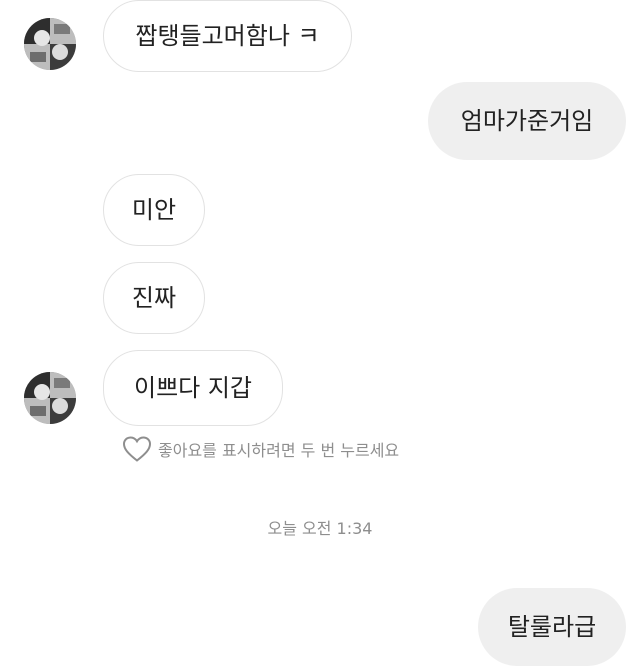 This screenshot has height=666, width=640. I want to click on double-tap-like-hint: 좋아요를 표시하려면 두 번 누르세요, so click(260, 449).